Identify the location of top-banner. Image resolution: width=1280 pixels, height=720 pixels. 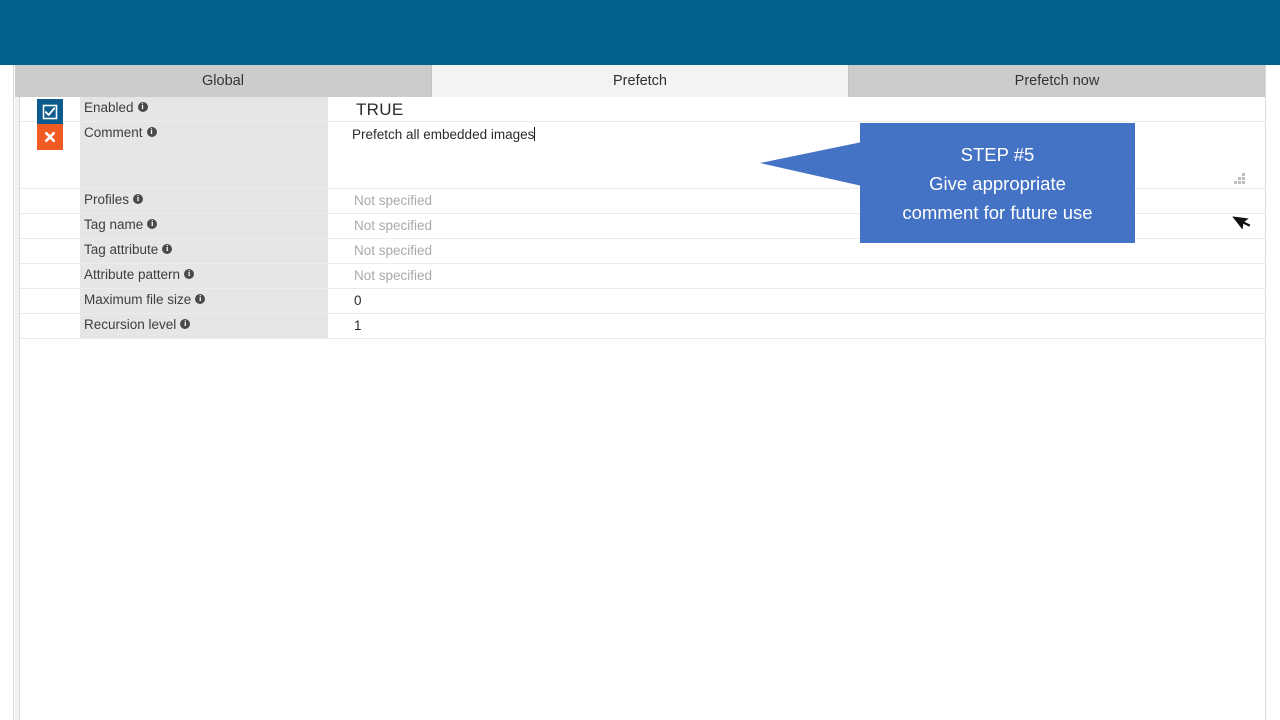
(640, 31).